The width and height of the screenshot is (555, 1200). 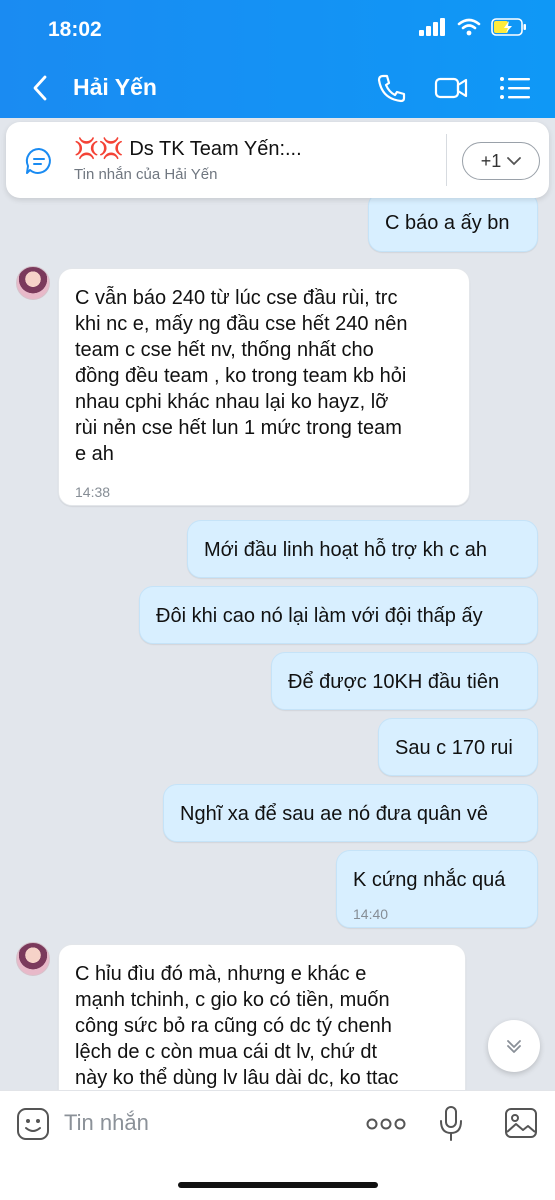 I want to click on message-text: Mới đầu linh hoạt hỗ trợ kh c ah, so click(x=346, y=550).